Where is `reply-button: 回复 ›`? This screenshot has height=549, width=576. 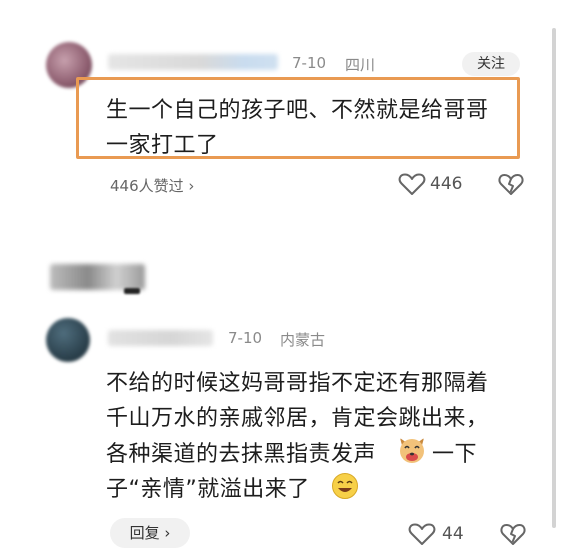 reply-button: 回复 › is located at coordinates (150, 533).